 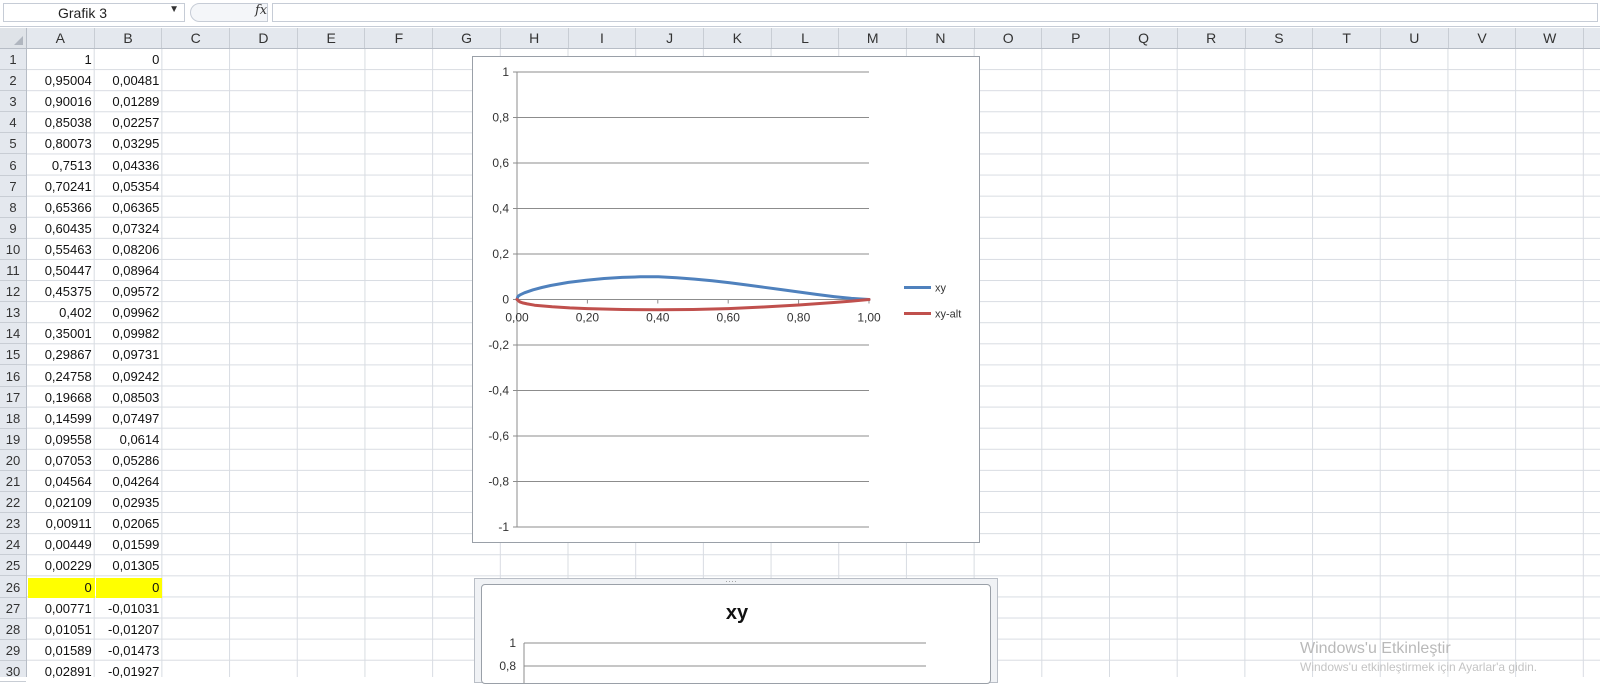 I want to click on row-header-20: 20, so click(x=13, y=460).